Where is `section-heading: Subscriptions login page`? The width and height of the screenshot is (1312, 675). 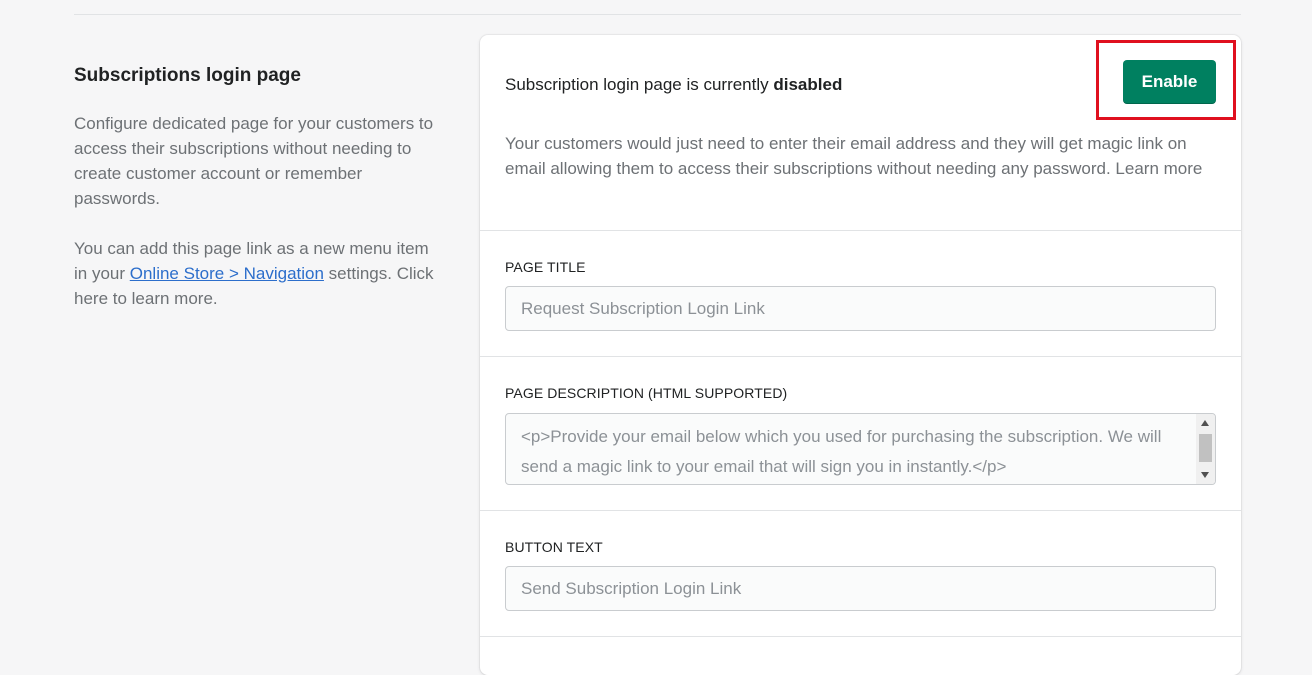 section-heading: Subscriptions login page is located at coordinates (187, 75).